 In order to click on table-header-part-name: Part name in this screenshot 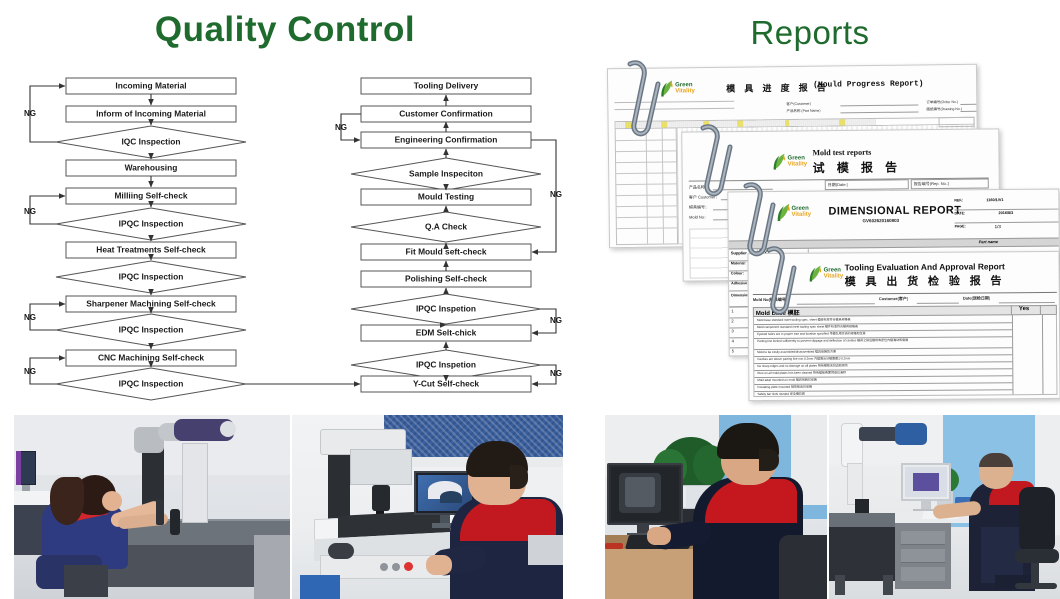, I will do `click(988, 242)`.